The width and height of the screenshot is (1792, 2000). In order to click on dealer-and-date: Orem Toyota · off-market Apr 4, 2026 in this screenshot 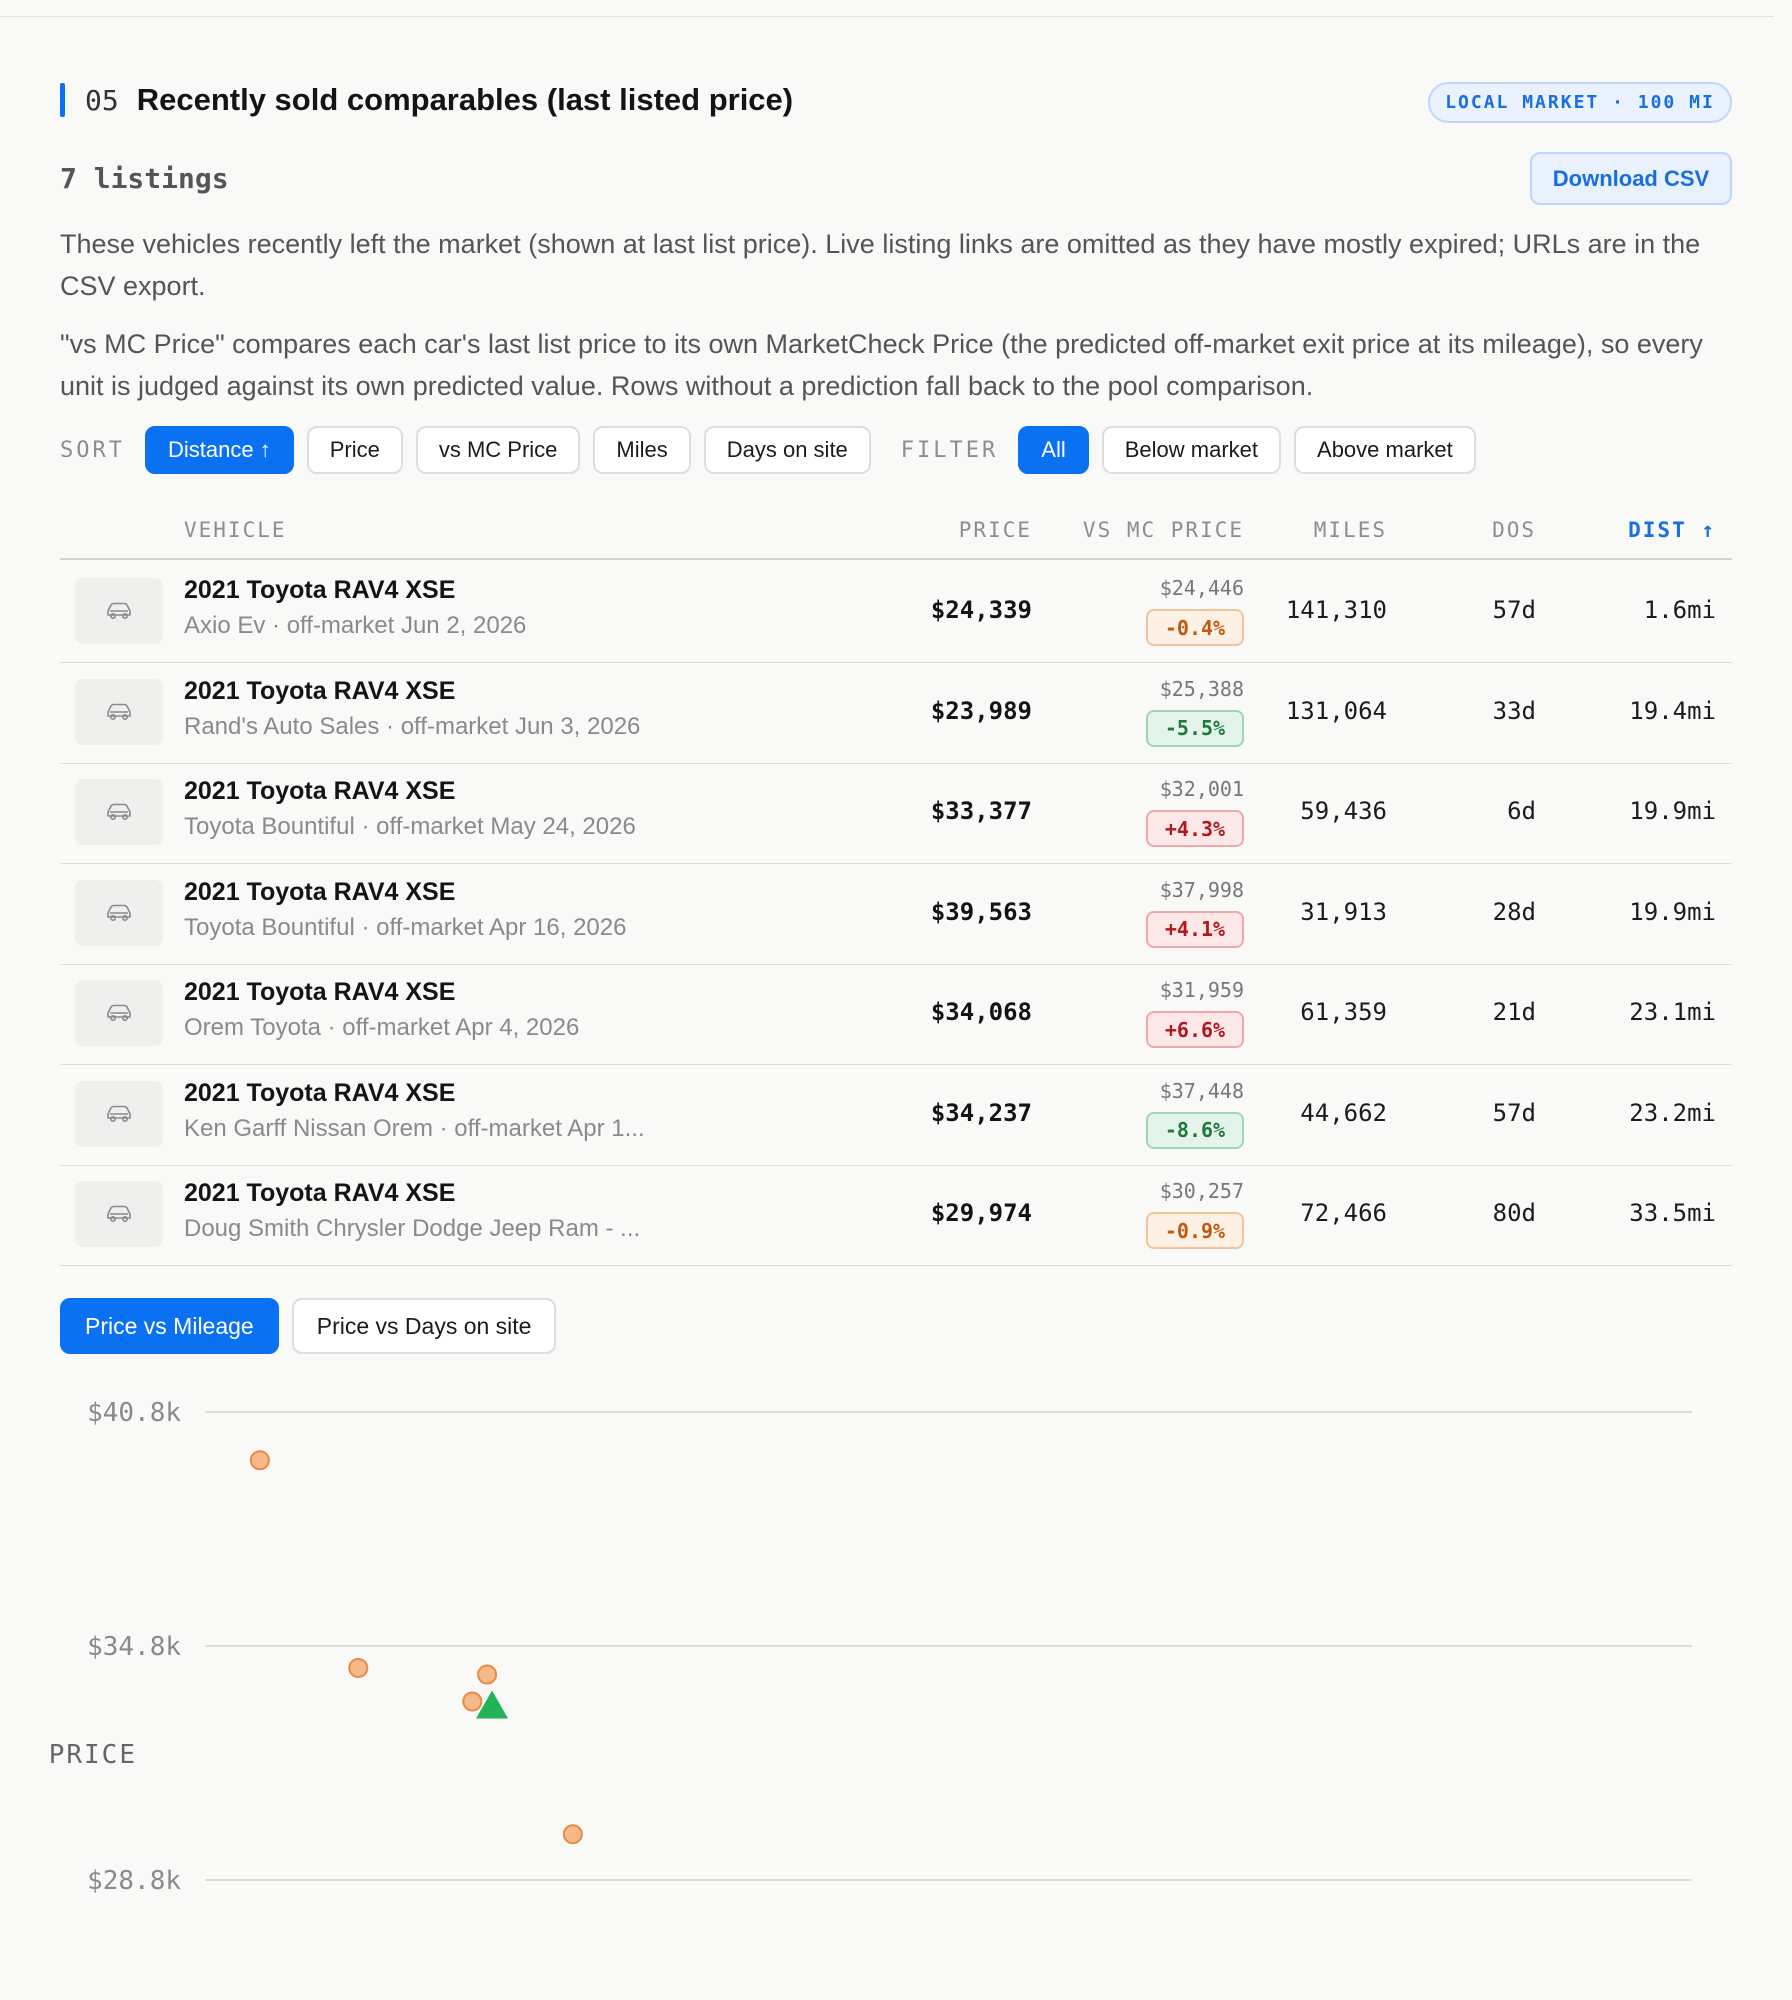, I will do `click(382, 1027)`.